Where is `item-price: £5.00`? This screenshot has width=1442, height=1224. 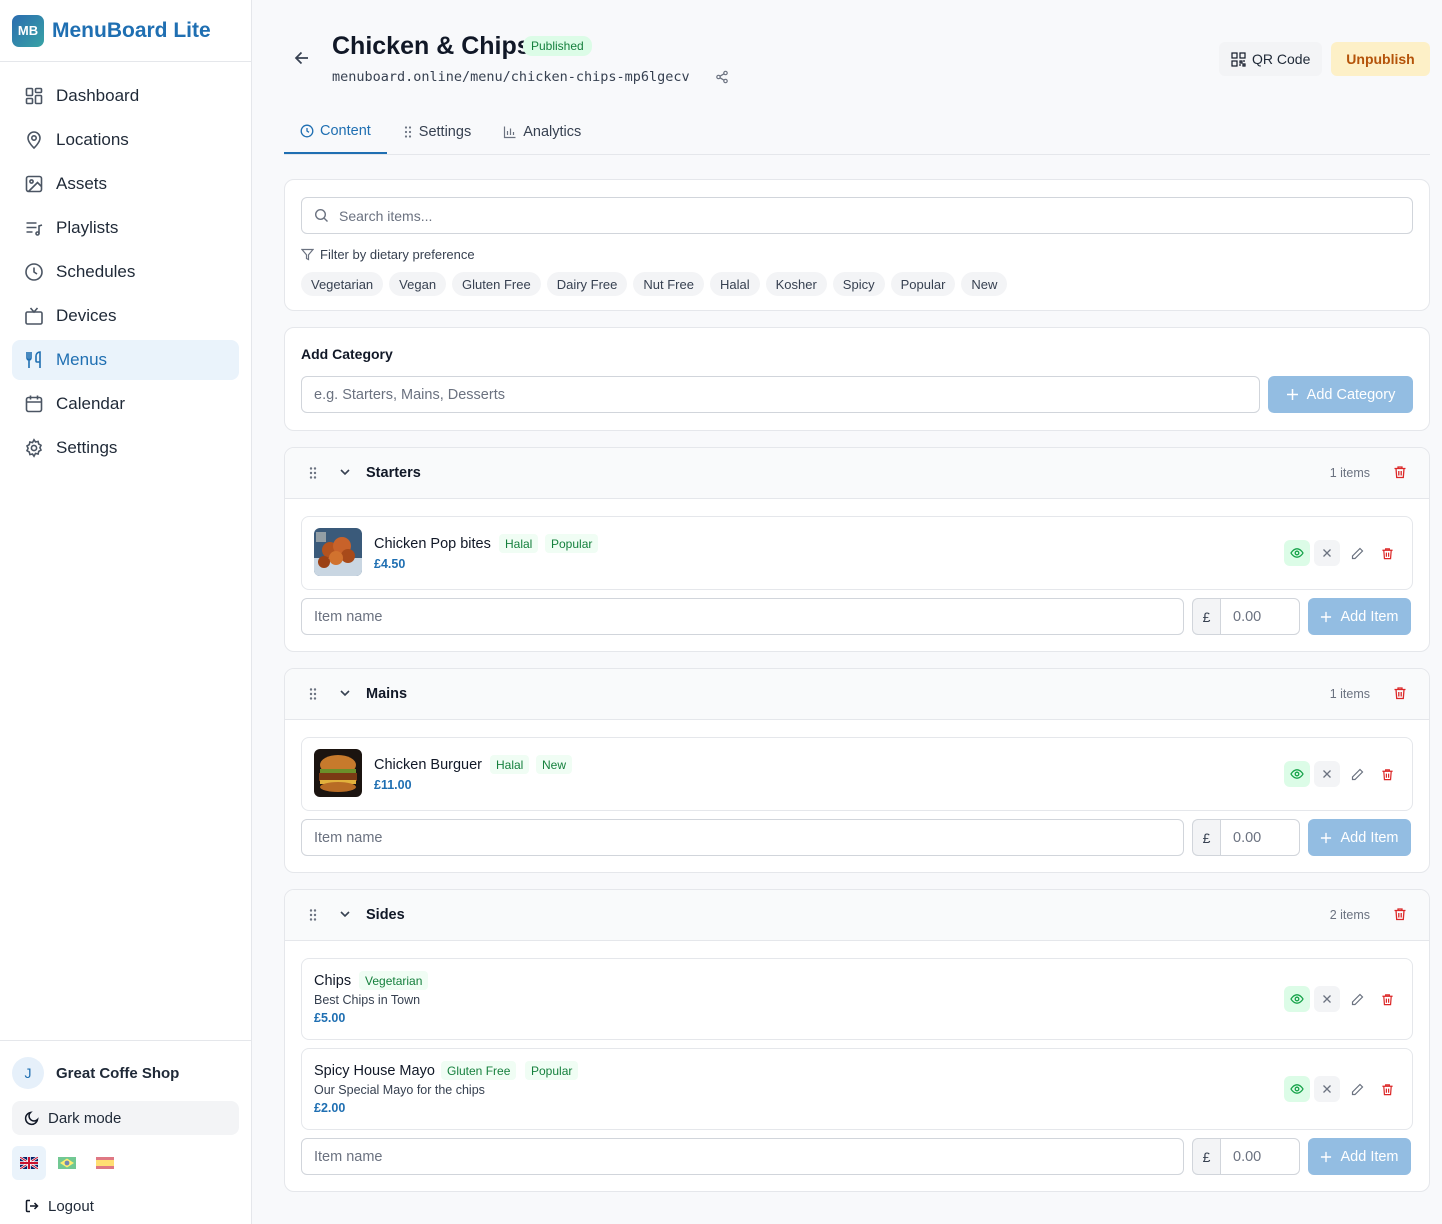 item-price: £5.00 is located at coordinates (330, 1018).